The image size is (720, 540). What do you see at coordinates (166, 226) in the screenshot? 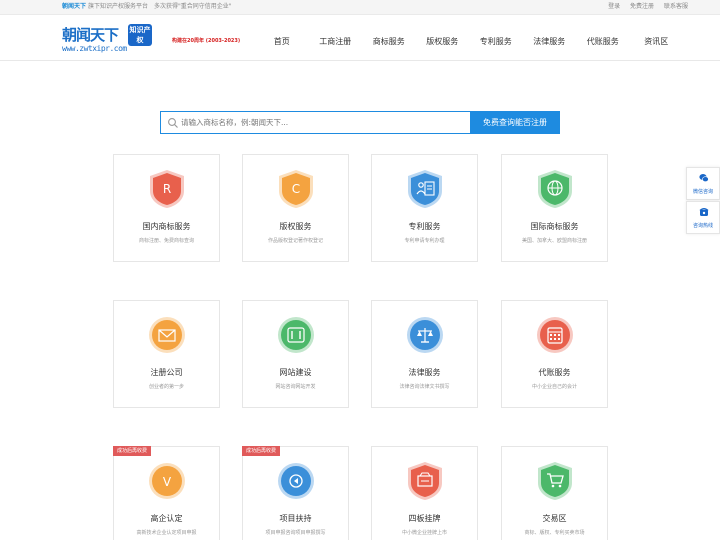
I see `service-card-title: 国内商标服务` at bounding box center [166, 226].